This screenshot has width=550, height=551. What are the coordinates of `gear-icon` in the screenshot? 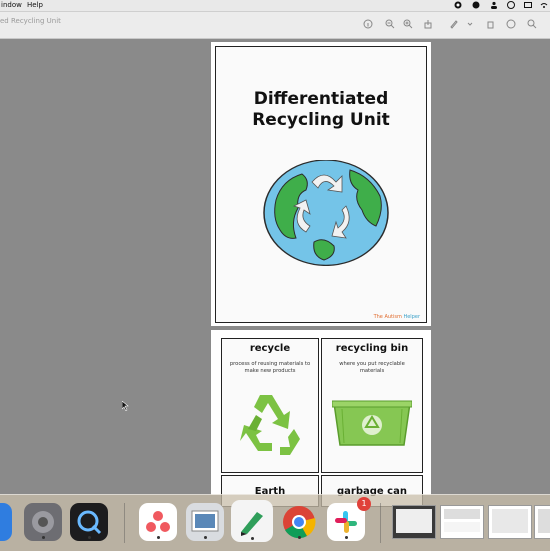 It's located at (43, 522).